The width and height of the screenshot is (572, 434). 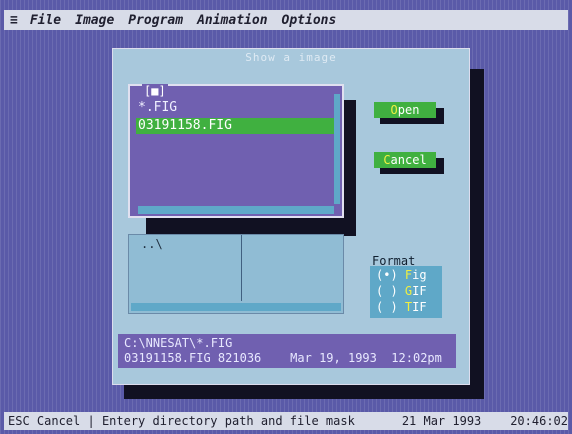 I want to click on cancel-hotkey: C, so click(x=387, y=160).